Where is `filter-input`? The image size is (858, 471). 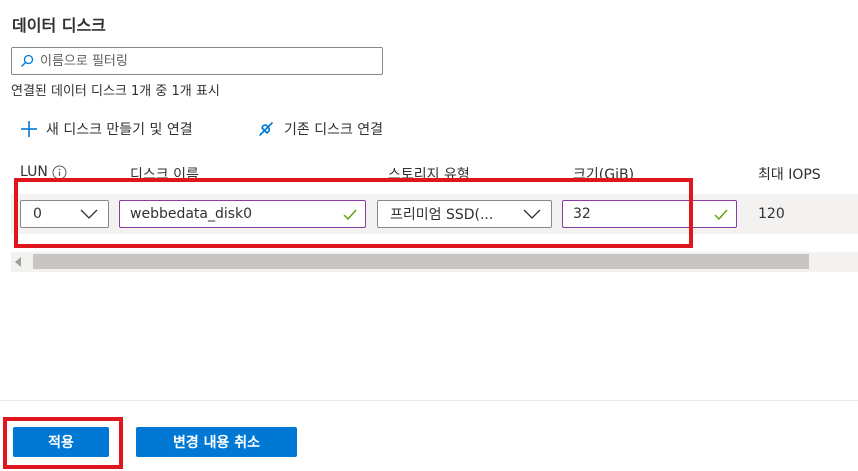 filter-input is located at coordinates (205, 61).